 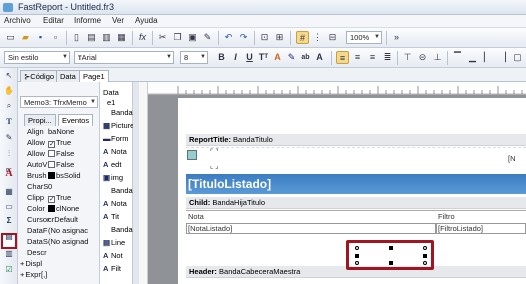 I want to click on align-bottom-button: ⊥, so click(x=437, y=57).